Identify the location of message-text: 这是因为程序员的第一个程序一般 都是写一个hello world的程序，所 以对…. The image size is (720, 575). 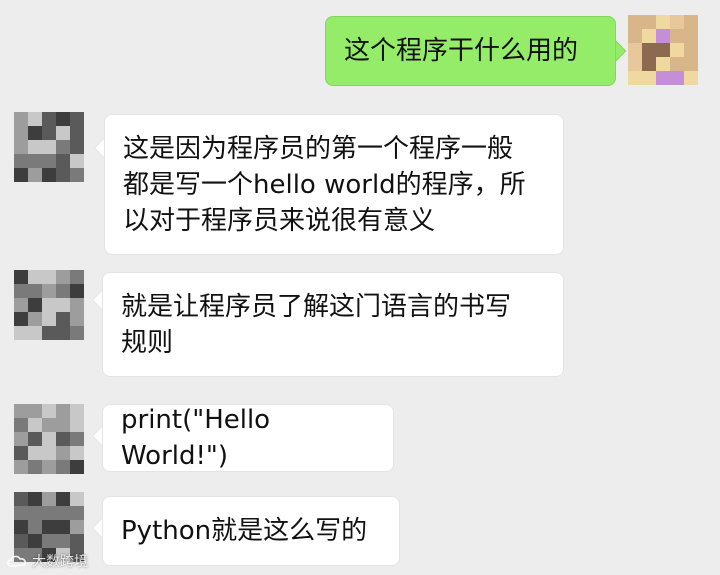
(324, 184).